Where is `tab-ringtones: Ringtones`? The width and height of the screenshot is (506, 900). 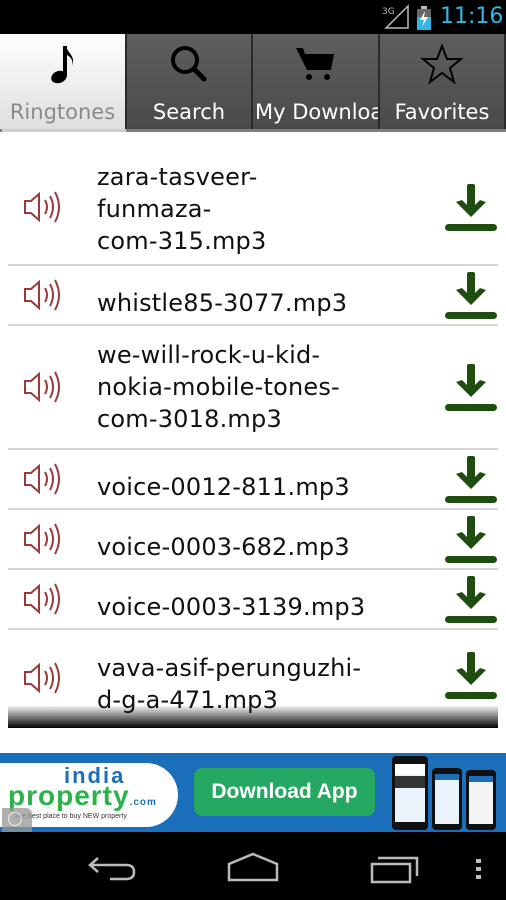 tab-ringtones: Ringtones is located at coordinates (63, 82).